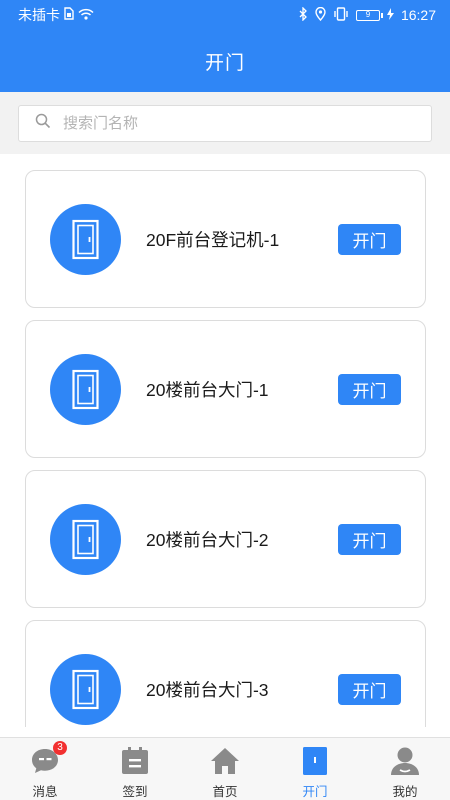  Describe the element at coordinates (207, 390) in the screenshot. I see `door-name: 20楼前台大门-1` at that location.